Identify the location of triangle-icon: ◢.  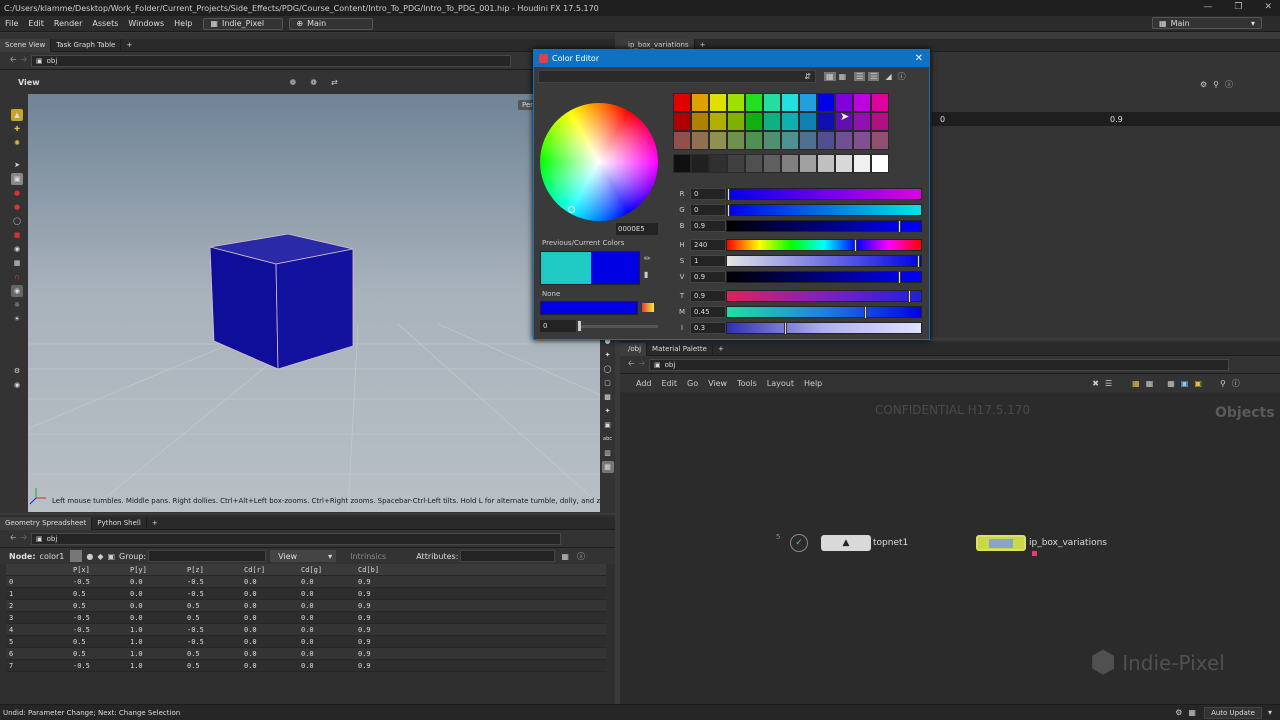
(888, 76).